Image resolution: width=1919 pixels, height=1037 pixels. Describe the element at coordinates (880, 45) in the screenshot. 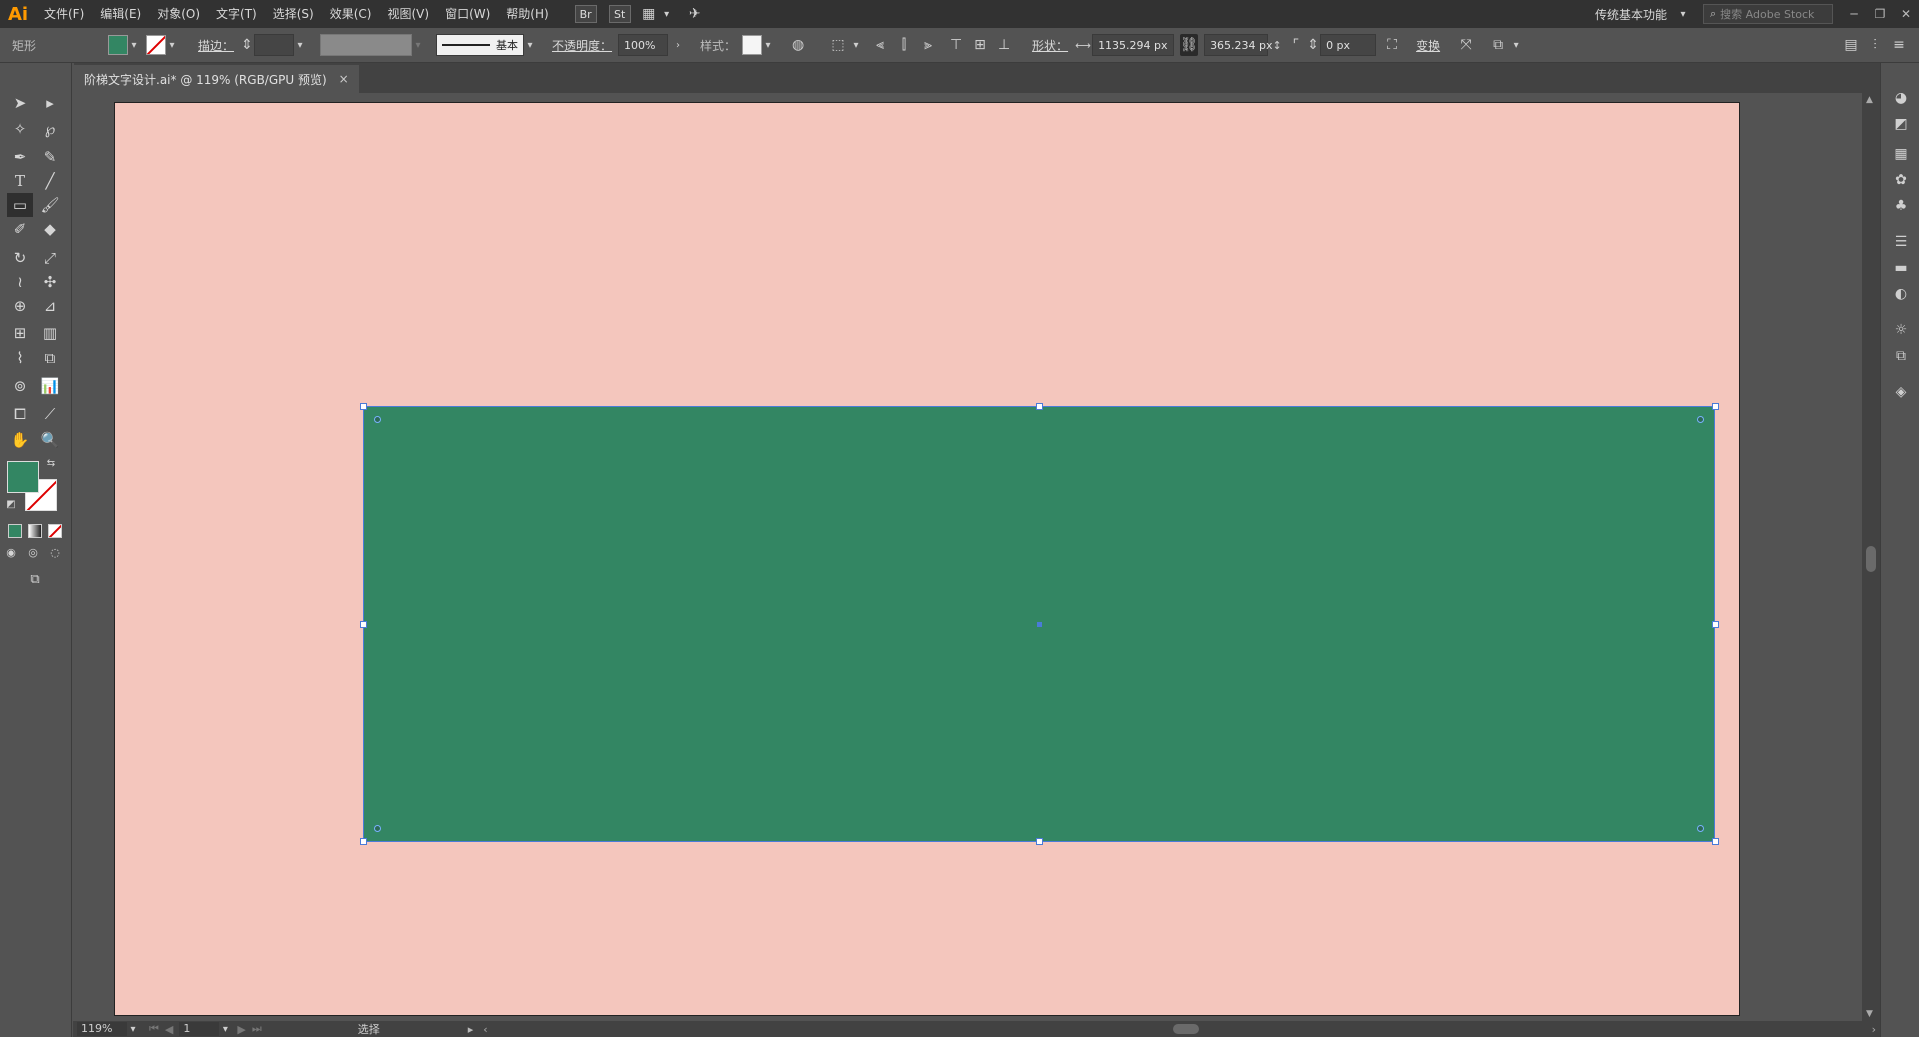

I see `align-left-icon: ⫷` at that location.